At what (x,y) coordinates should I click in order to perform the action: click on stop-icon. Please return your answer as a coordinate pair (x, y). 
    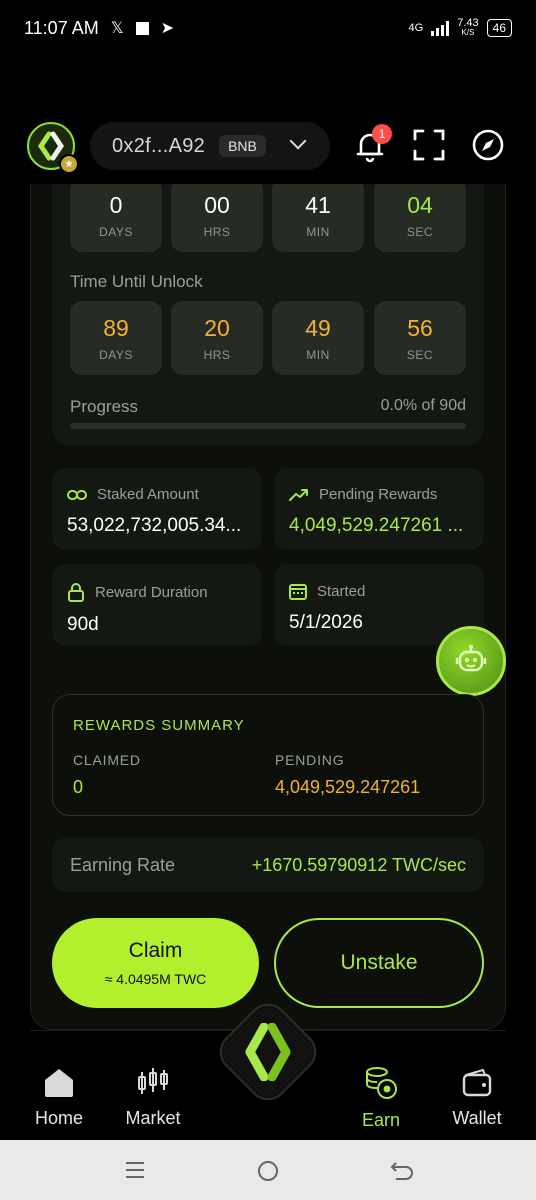
    Looking at the image, I should click on (142, 28).